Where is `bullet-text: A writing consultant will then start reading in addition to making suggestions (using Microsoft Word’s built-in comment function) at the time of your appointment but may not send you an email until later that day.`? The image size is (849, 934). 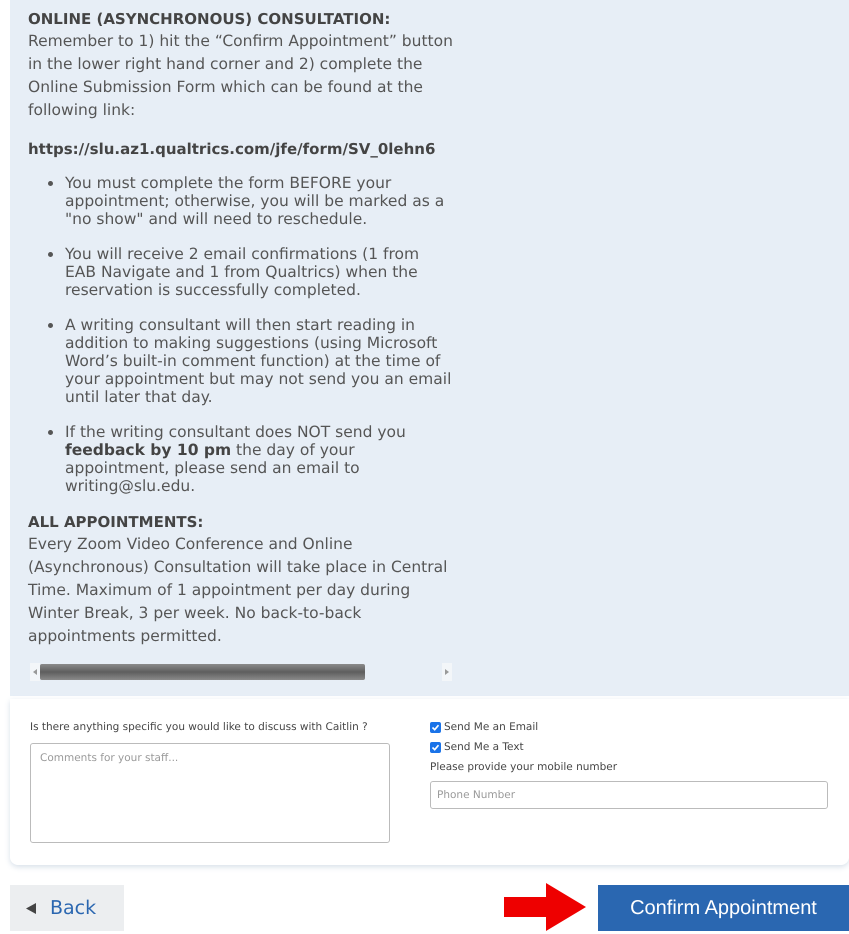
bullet-text: A writing consultant will then start reading in addition to making suggestions (using Microsoft Word’s built-in comment function) at the time of your appointment but may not send you an email until later that day. is located at coordinates (258, 361).